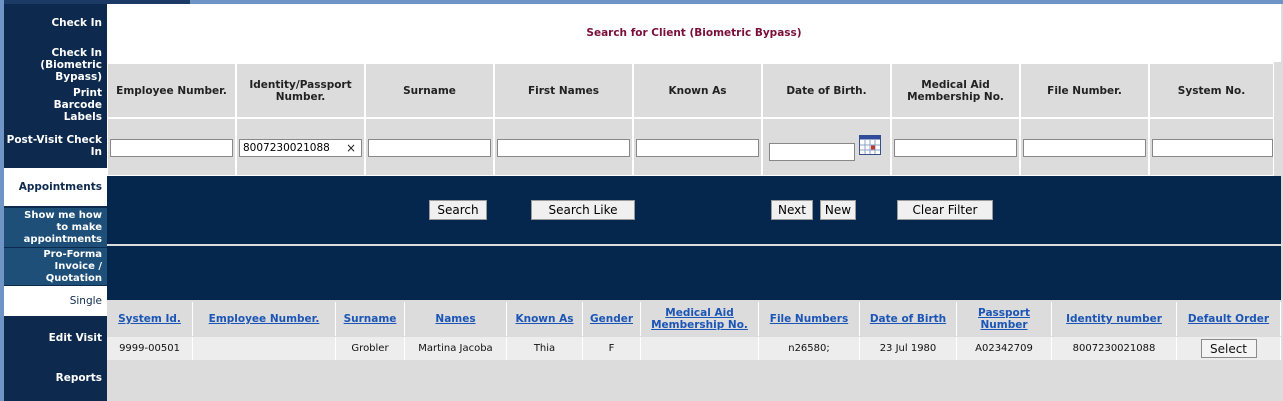 This screenshot has height=401, width=1283. Describe the element at coordinates (264, 319) in the screenshot. I see `results-header-employee-number: Employee Number.` at that location.